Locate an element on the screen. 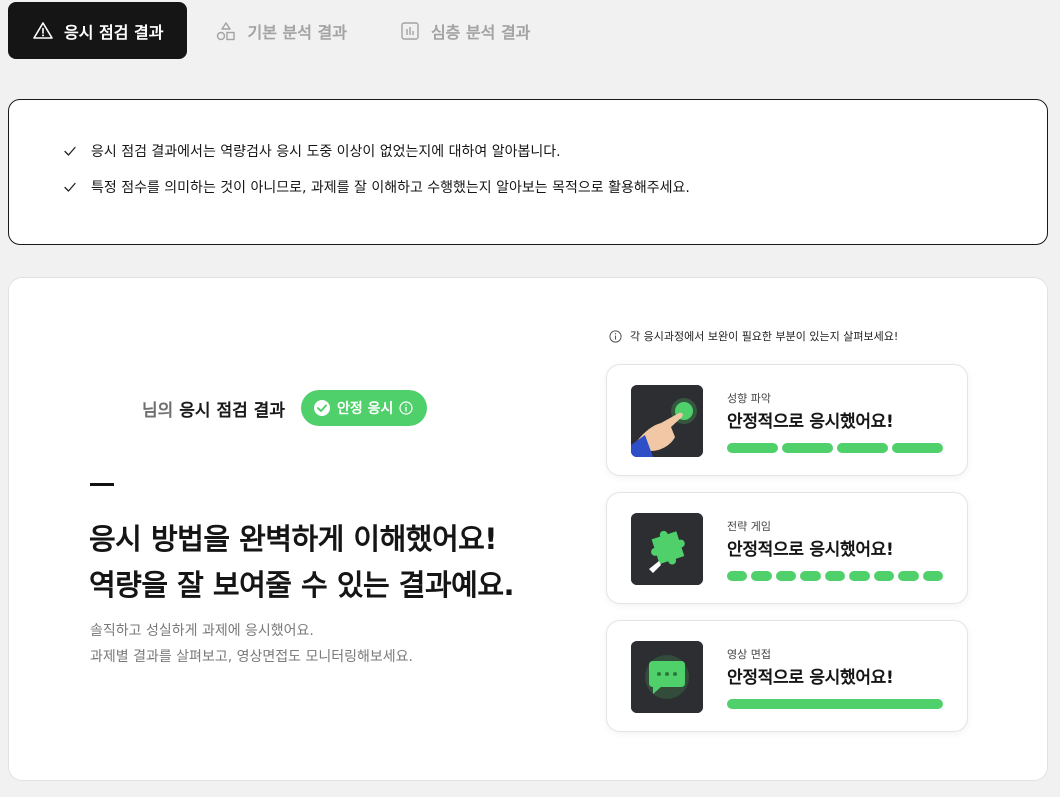 This screenshot has height=797, width=1060. result-title: 님의 응시 점검 결과 안정 응시 is located at coordinates (285, 408).